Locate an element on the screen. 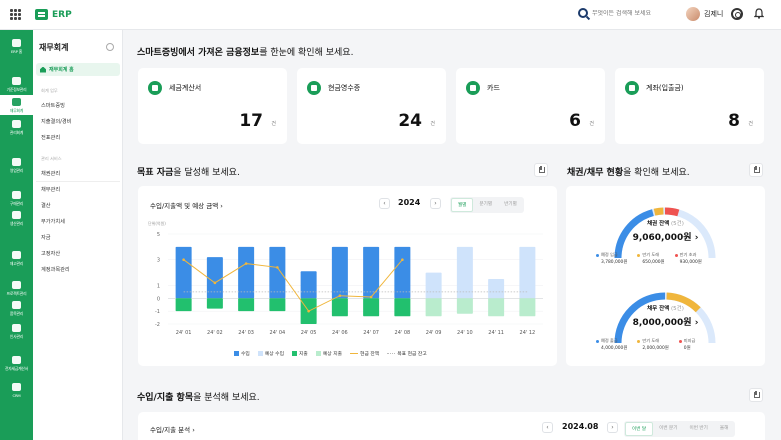 The image size is (781, 440). analysis-card-title: 수입/지출 분석 › is located at coordinates (172, 429).